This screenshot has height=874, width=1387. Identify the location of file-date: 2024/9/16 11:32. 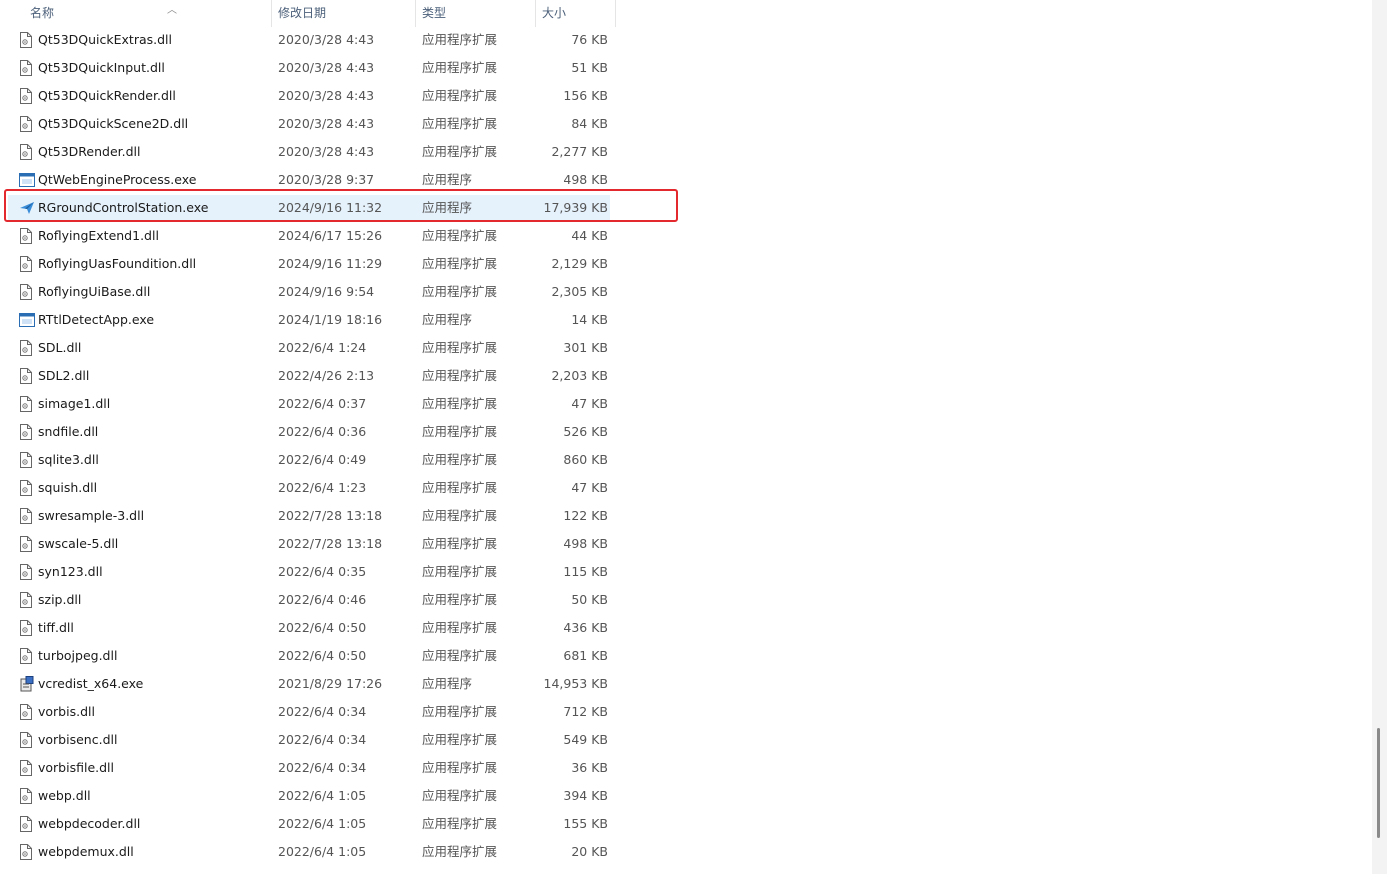
(330, 207).